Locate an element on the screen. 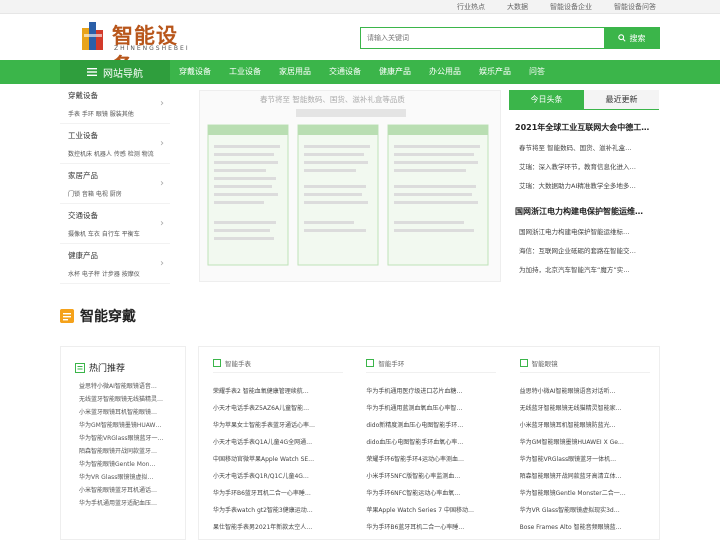 The height and width of the screenshot is (540, 720). category-subitems: 手表 手环 眼镜 服装其他 is located at coordinates (119, 113).